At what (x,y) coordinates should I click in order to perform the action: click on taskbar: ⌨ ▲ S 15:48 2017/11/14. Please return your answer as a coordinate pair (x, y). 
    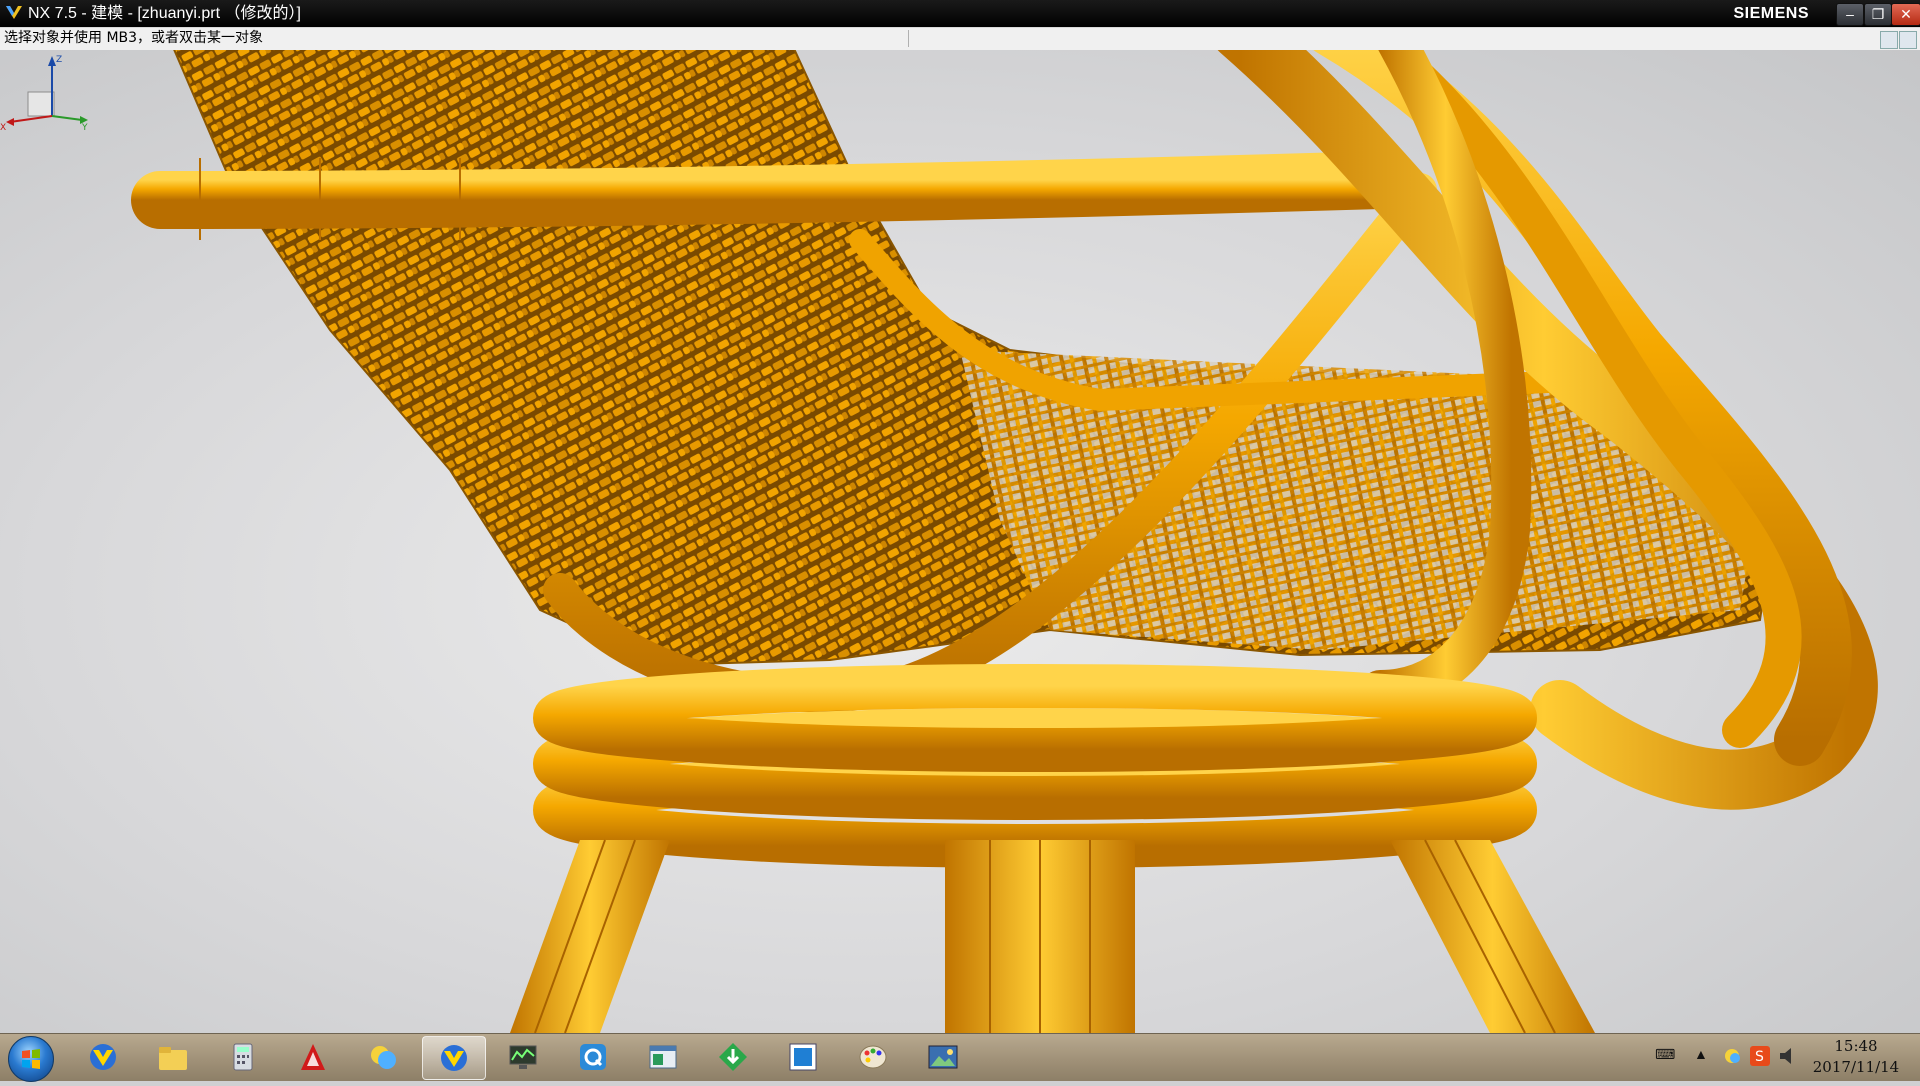
    Looking at the image, I should click on (960, 1057).